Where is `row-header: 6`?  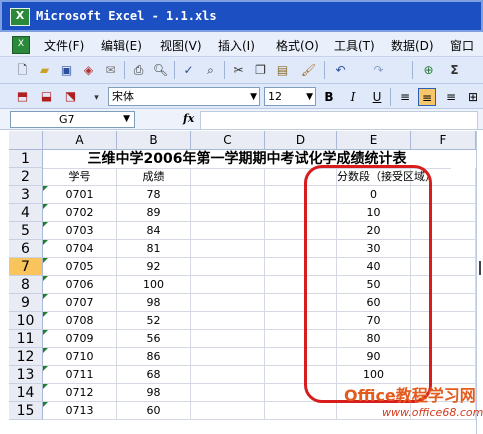 row-header: 6 is located at coordinates (26, 249).